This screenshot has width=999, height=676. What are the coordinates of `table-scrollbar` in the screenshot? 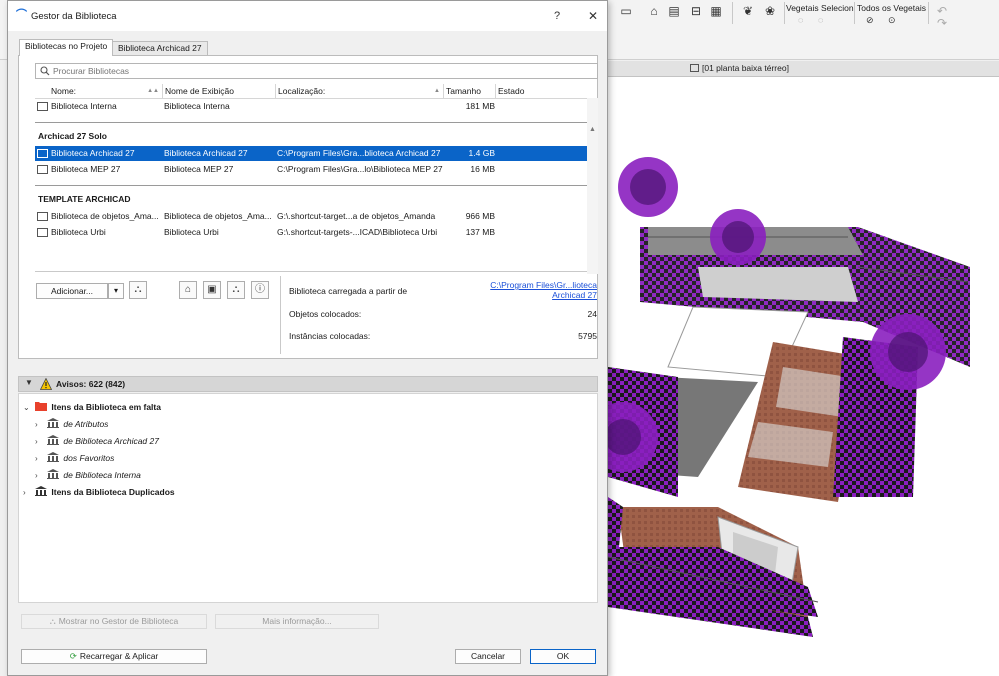 It's located at (592, 186).